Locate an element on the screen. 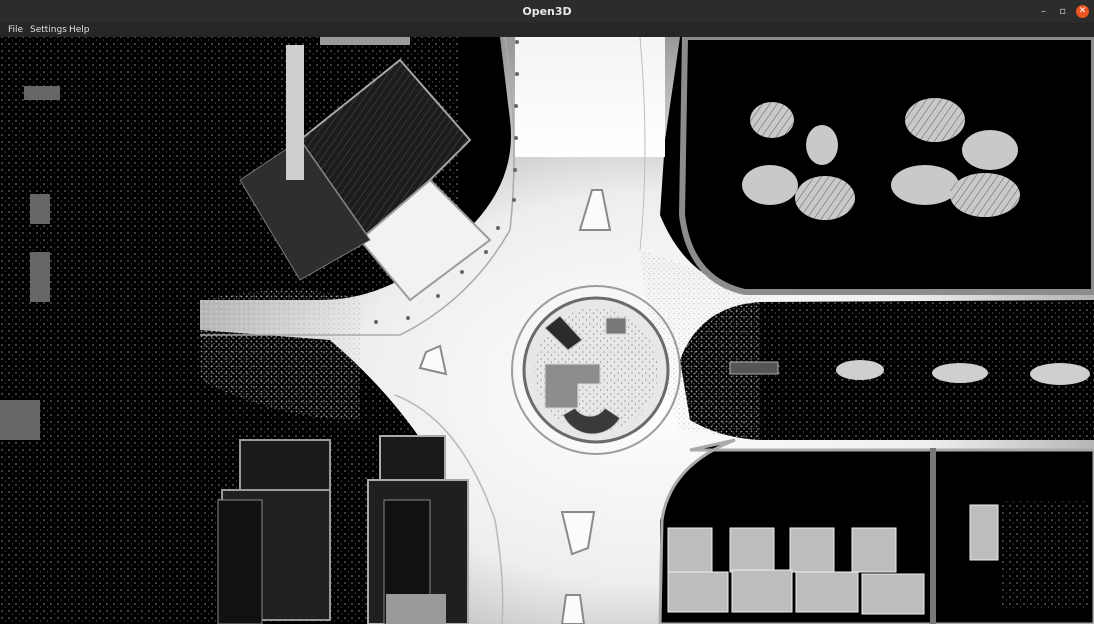 Image resolution: width=1094 pixels, height=624 pixels. menu-settings: Settings is located at coordinates (48, 30).